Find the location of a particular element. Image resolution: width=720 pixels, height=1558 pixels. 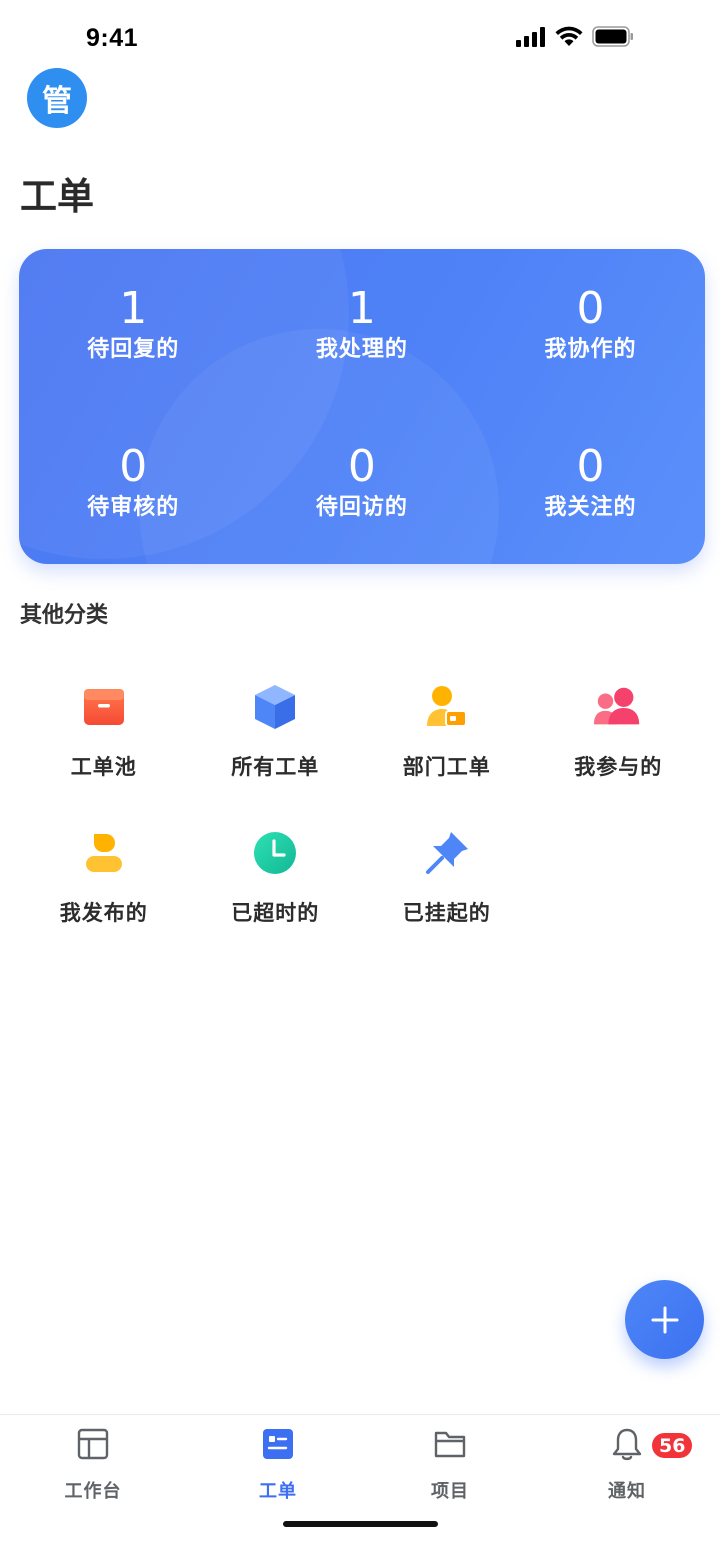

stat-label: 待审核的 is located at coordinates (133, 507).